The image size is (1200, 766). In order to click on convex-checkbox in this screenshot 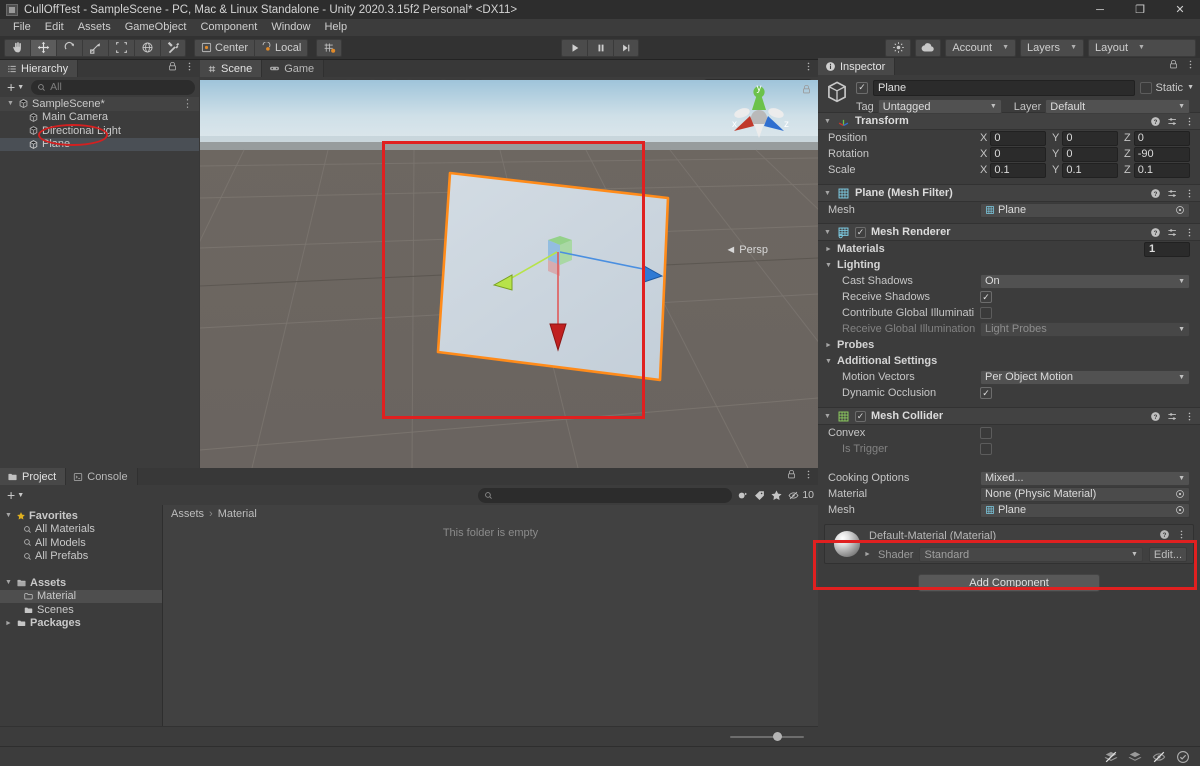, I will do `click(986, 433)`.